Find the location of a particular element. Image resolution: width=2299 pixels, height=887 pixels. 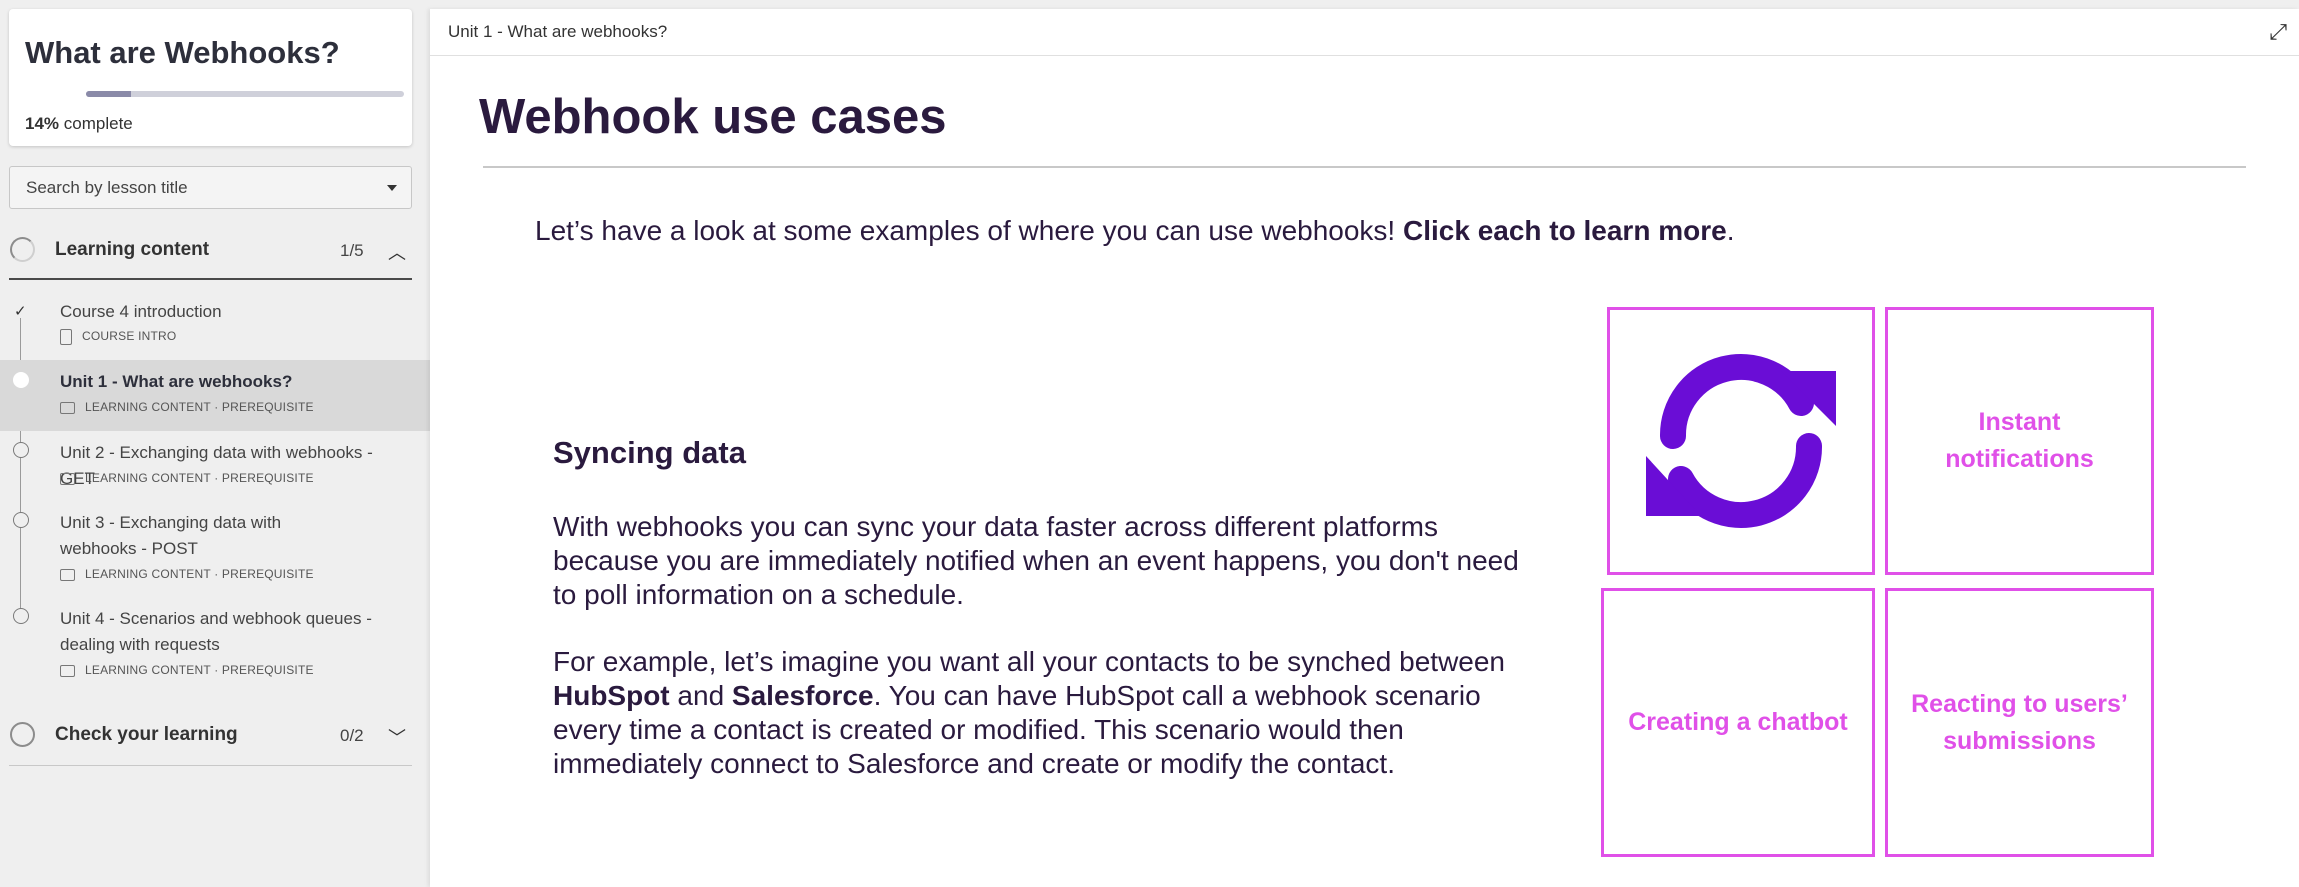

course-summary-card: What are Webhooks? 14% complete is located at coordinates (210, 77).